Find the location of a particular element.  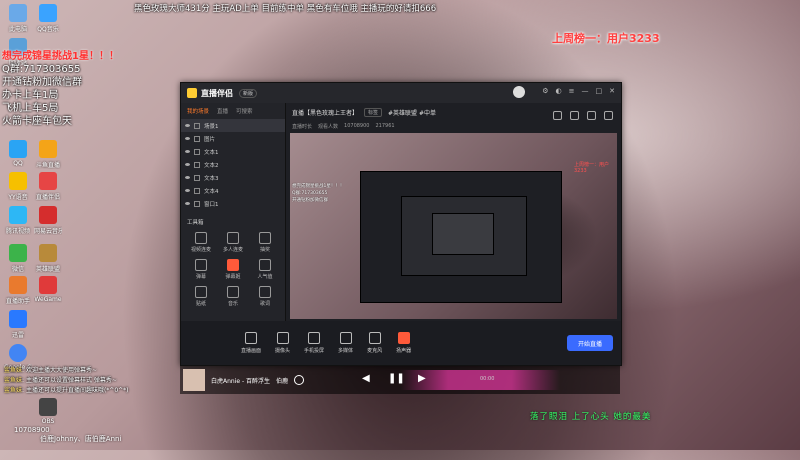

skin-icon: ◐ is located at coordinates (559, 91).